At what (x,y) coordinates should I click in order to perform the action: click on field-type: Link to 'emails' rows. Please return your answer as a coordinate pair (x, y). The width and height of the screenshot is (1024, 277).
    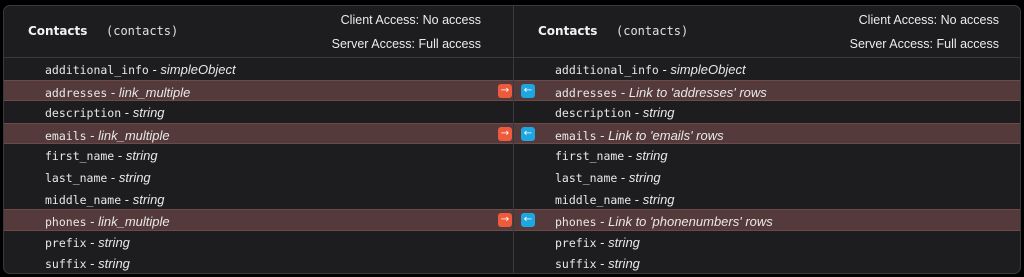
    Looking at the image, I should click on (666, 135).